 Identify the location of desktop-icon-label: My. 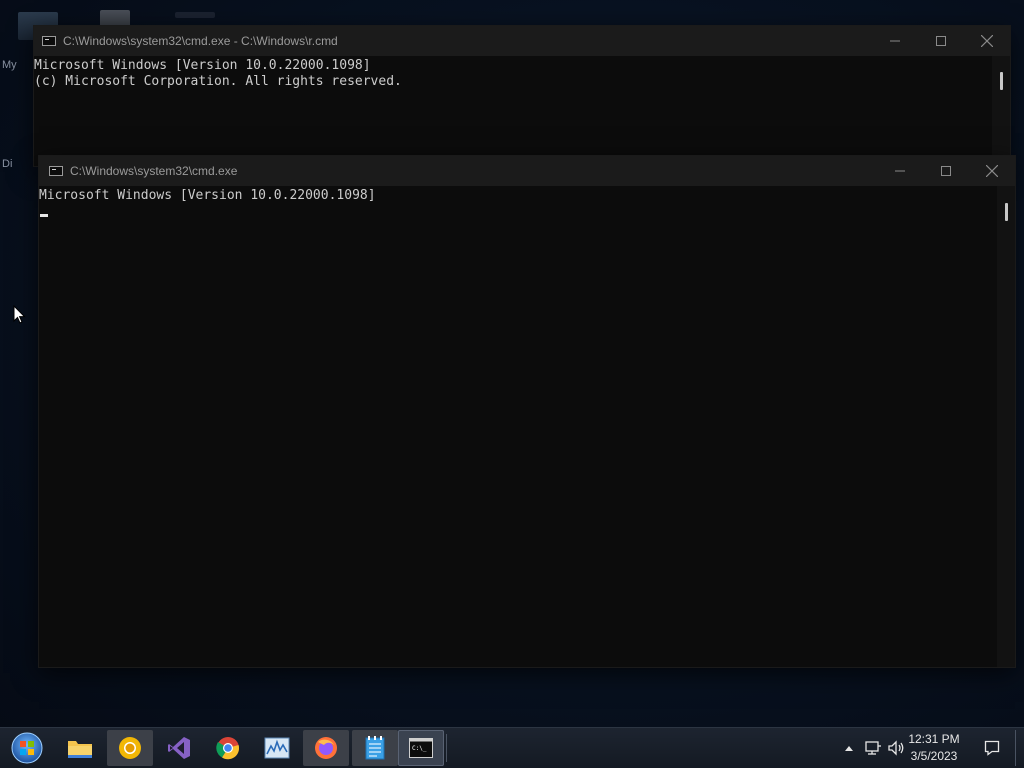
(9, 65).